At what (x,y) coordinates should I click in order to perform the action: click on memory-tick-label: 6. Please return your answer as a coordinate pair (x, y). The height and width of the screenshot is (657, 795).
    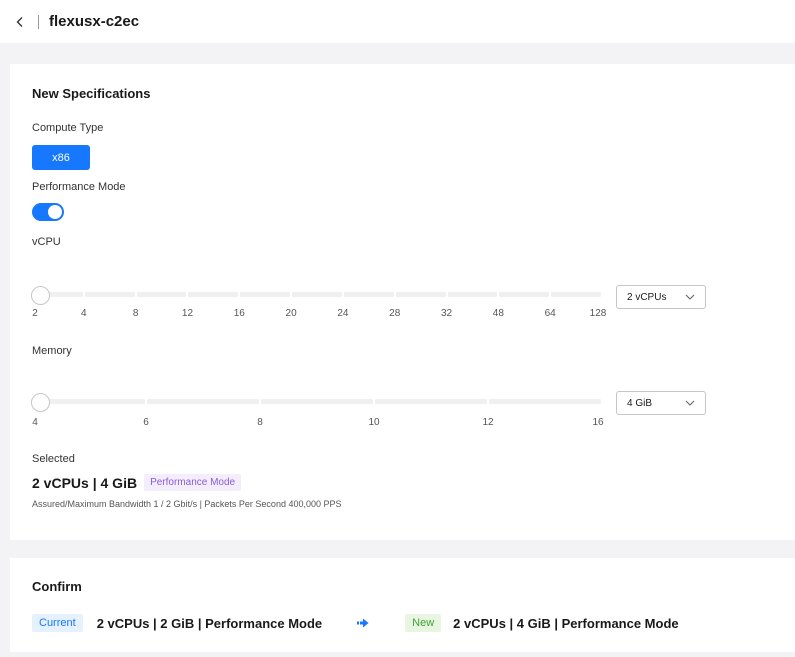
    Looking at the image, I should click on (146, 422).